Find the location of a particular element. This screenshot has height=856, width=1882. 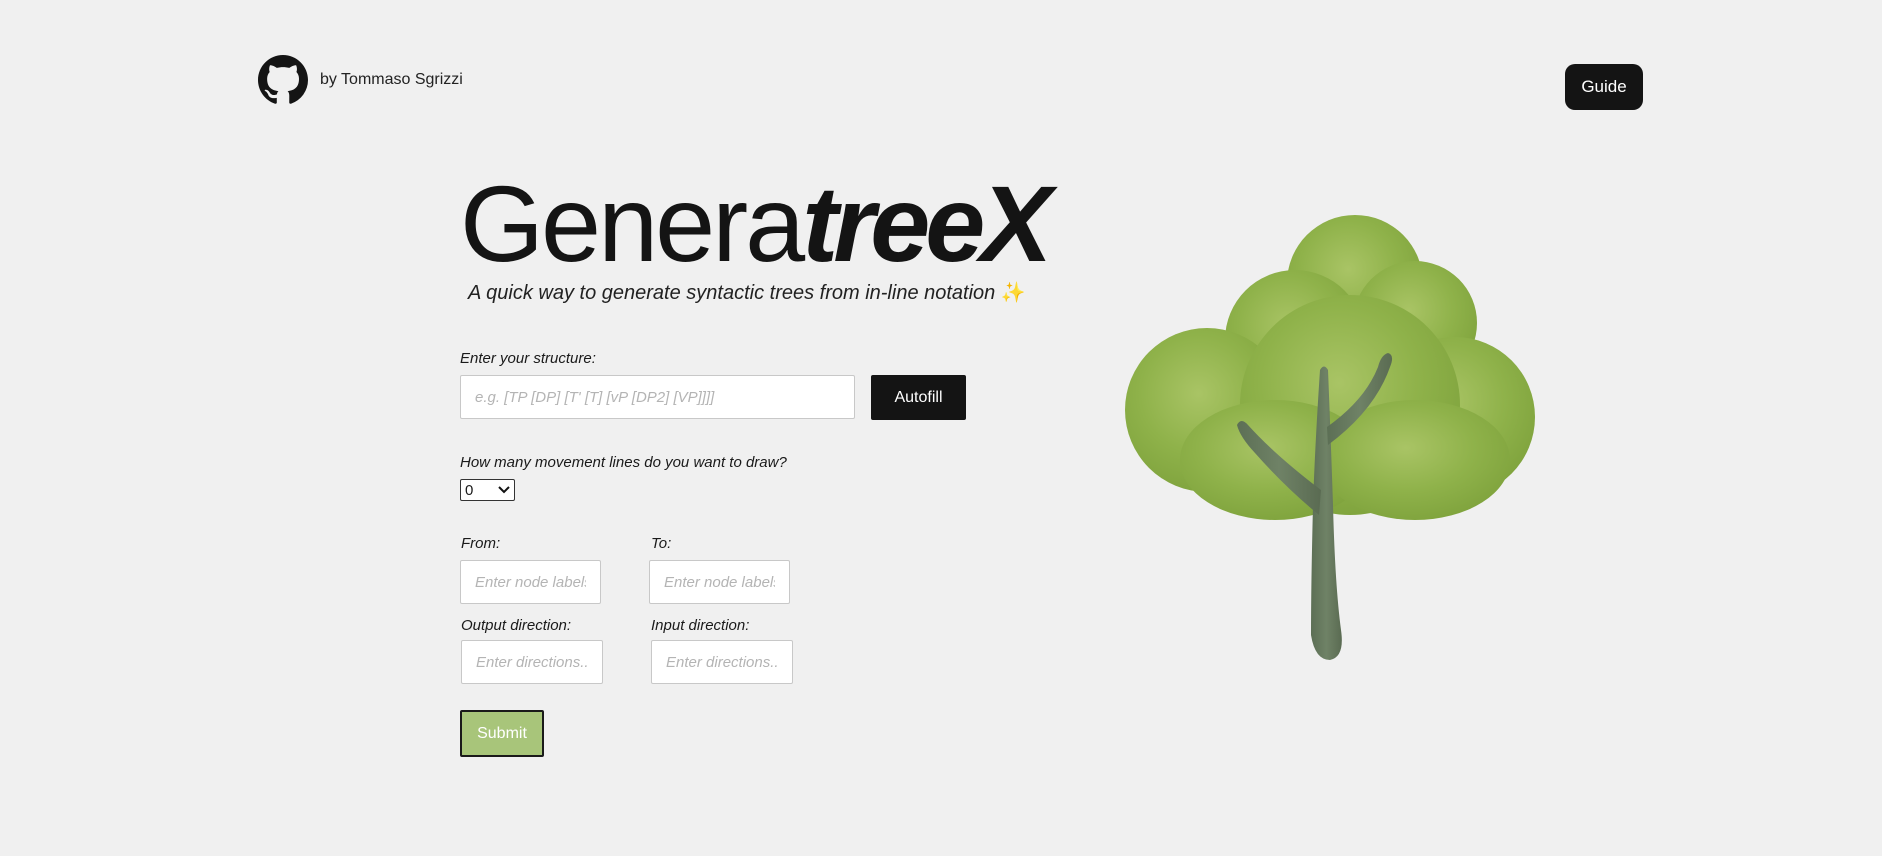

github-link: by Tommaso Sgrizzi is located at coordinates (360, 80).